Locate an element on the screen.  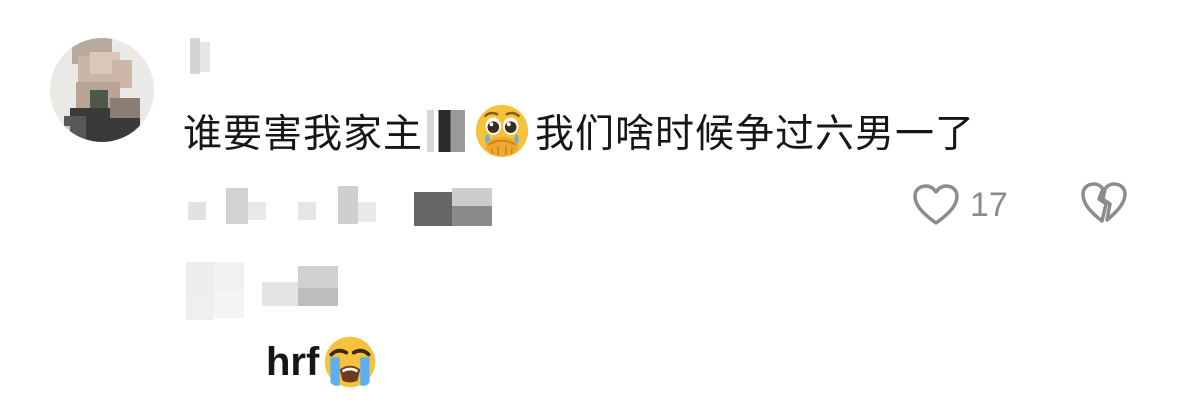
commenter-avatar is located at coordinates (102, 90).